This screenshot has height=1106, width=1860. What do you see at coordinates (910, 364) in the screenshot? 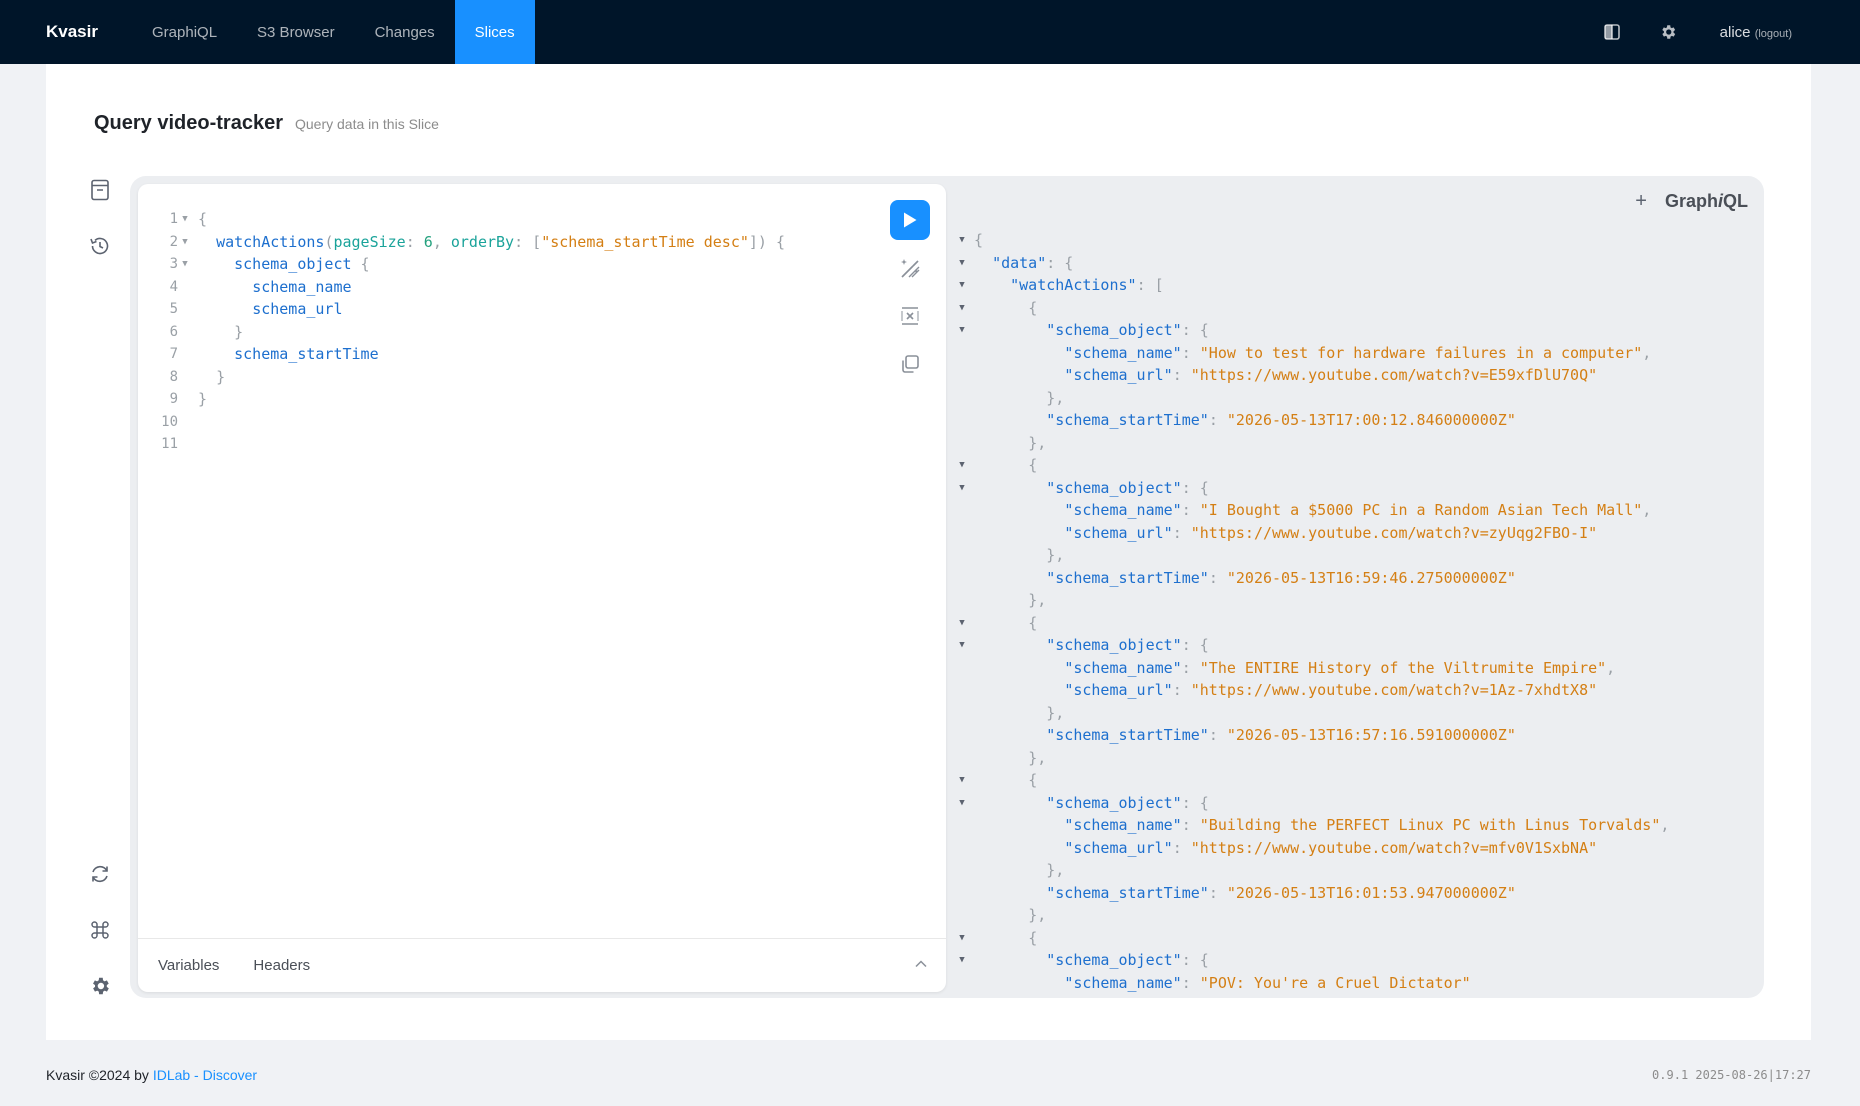
I see `copy-query-icon` at bounding box center [910, 364].